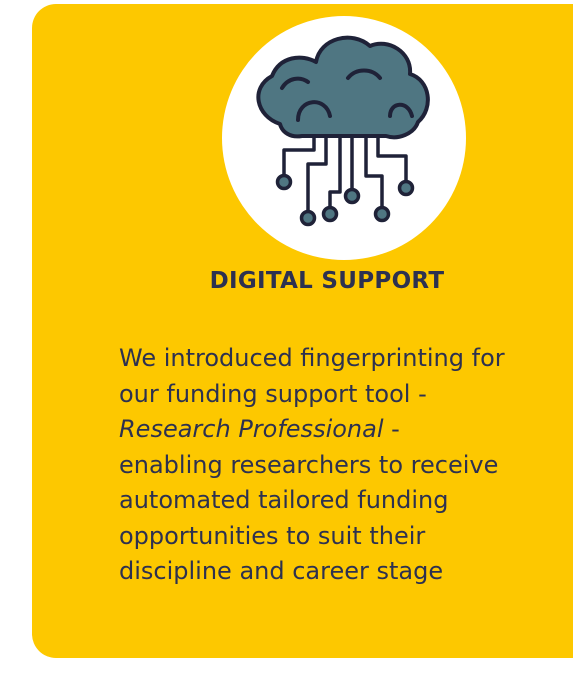 The height and width of the screenshot is (675, 573). Describe the element at coordinates (273, 393) in the screenshot. I see `body-line: our funding support tool -` at that location.